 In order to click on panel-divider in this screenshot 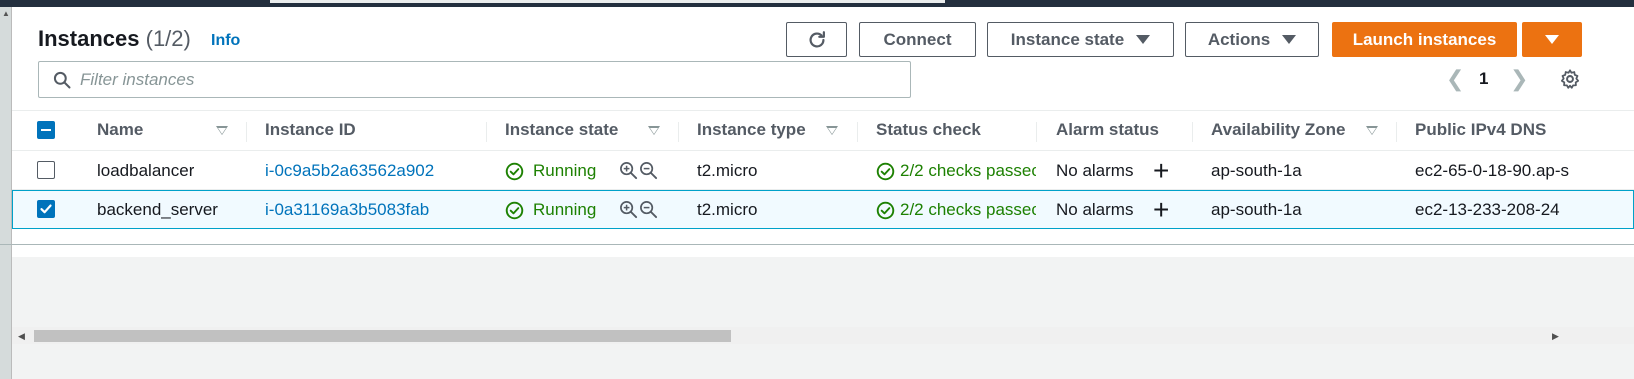, I will do `click(817, 244)`.